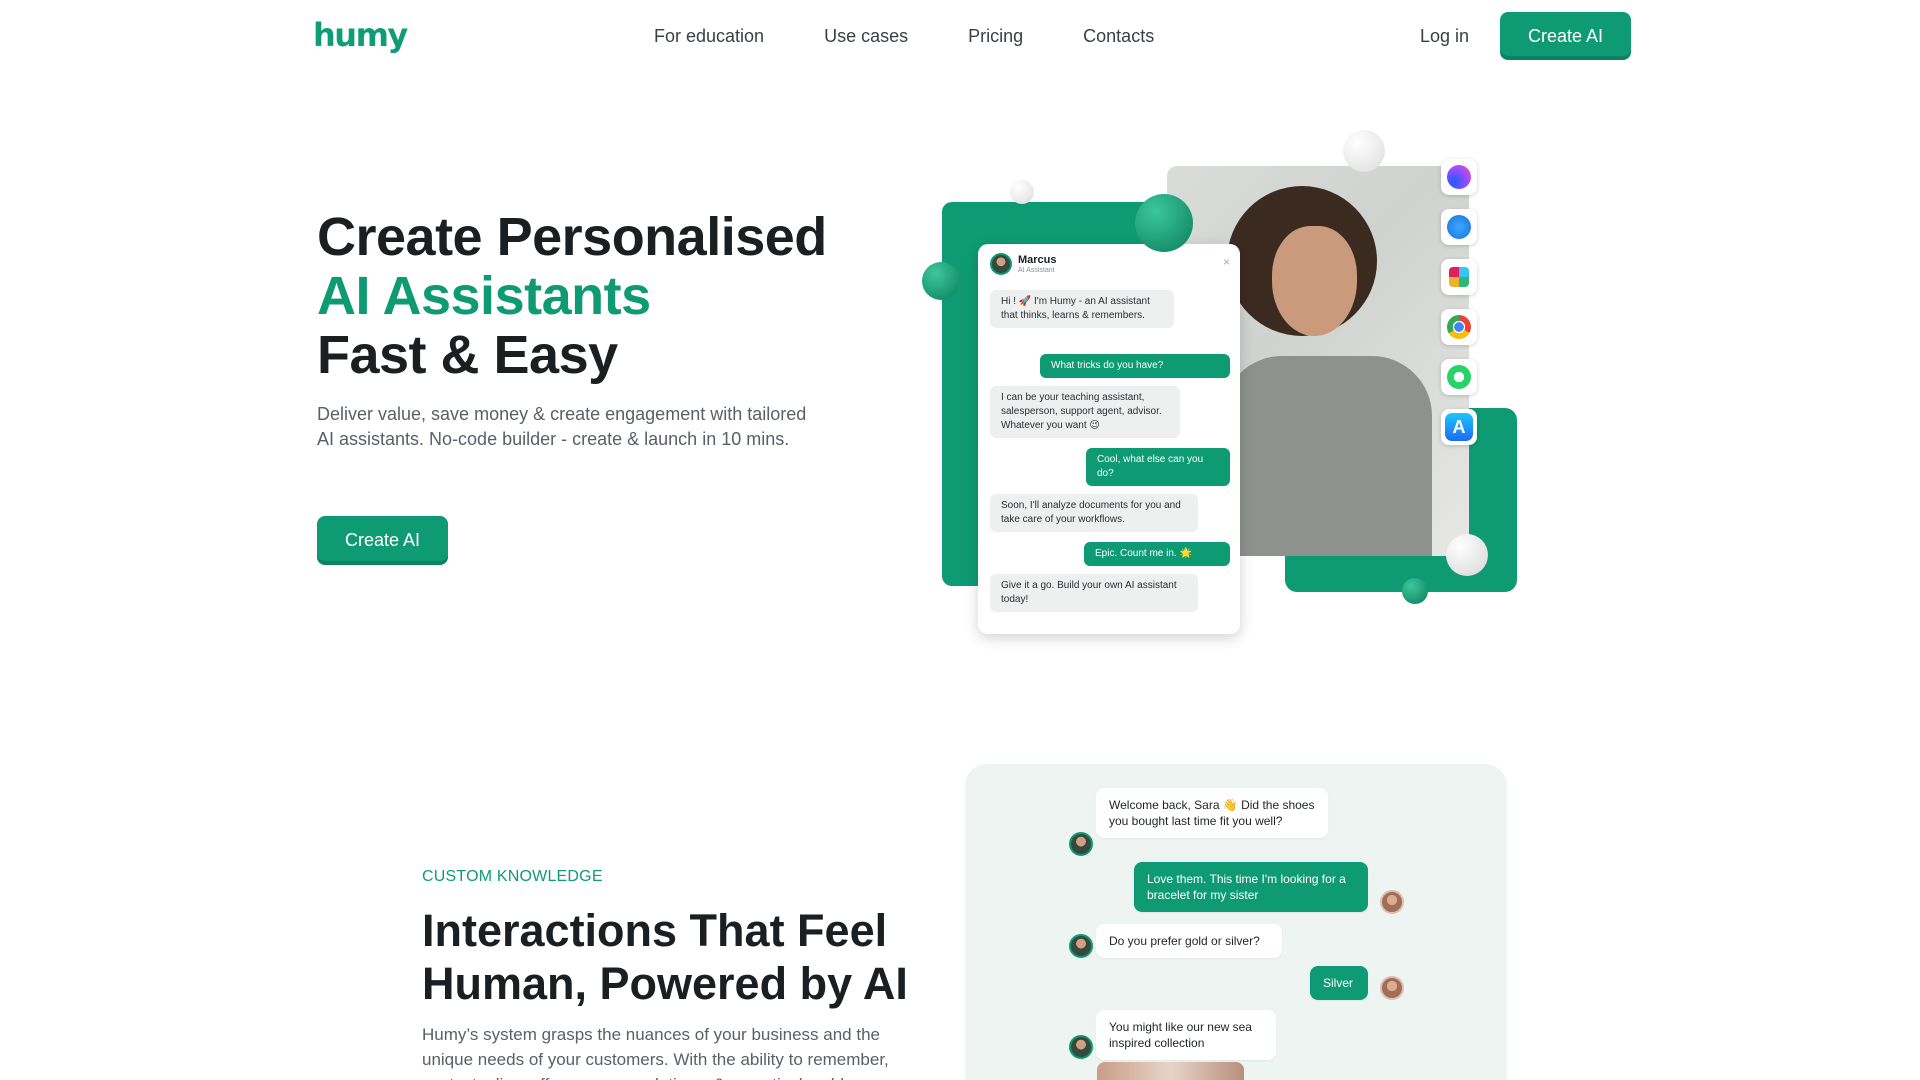  What do you see at coordinates (512, 876) in the screenshot?
I see `section-eyebrow: CUSTOM KNOWLEDGE` at bounding box center [512, 876].